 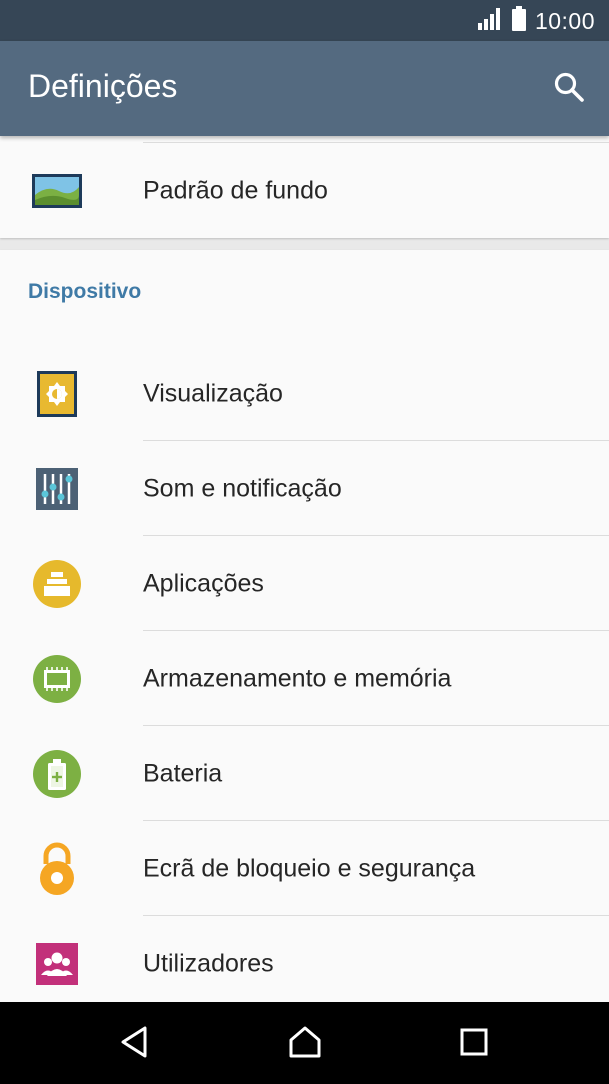 What do you see at coordinates (57, 584) in the screenshot?
I see `apps-icon` at bounding box center [57, 584].